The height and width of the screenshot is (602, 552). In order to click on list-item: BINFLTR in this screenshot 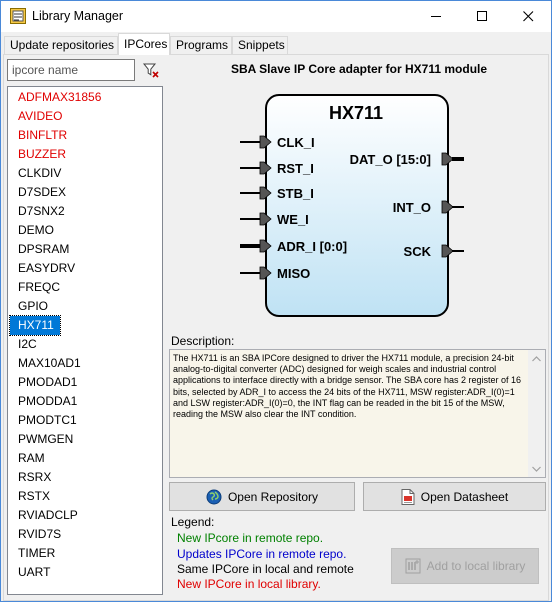, I will do `click(41, 135)`.